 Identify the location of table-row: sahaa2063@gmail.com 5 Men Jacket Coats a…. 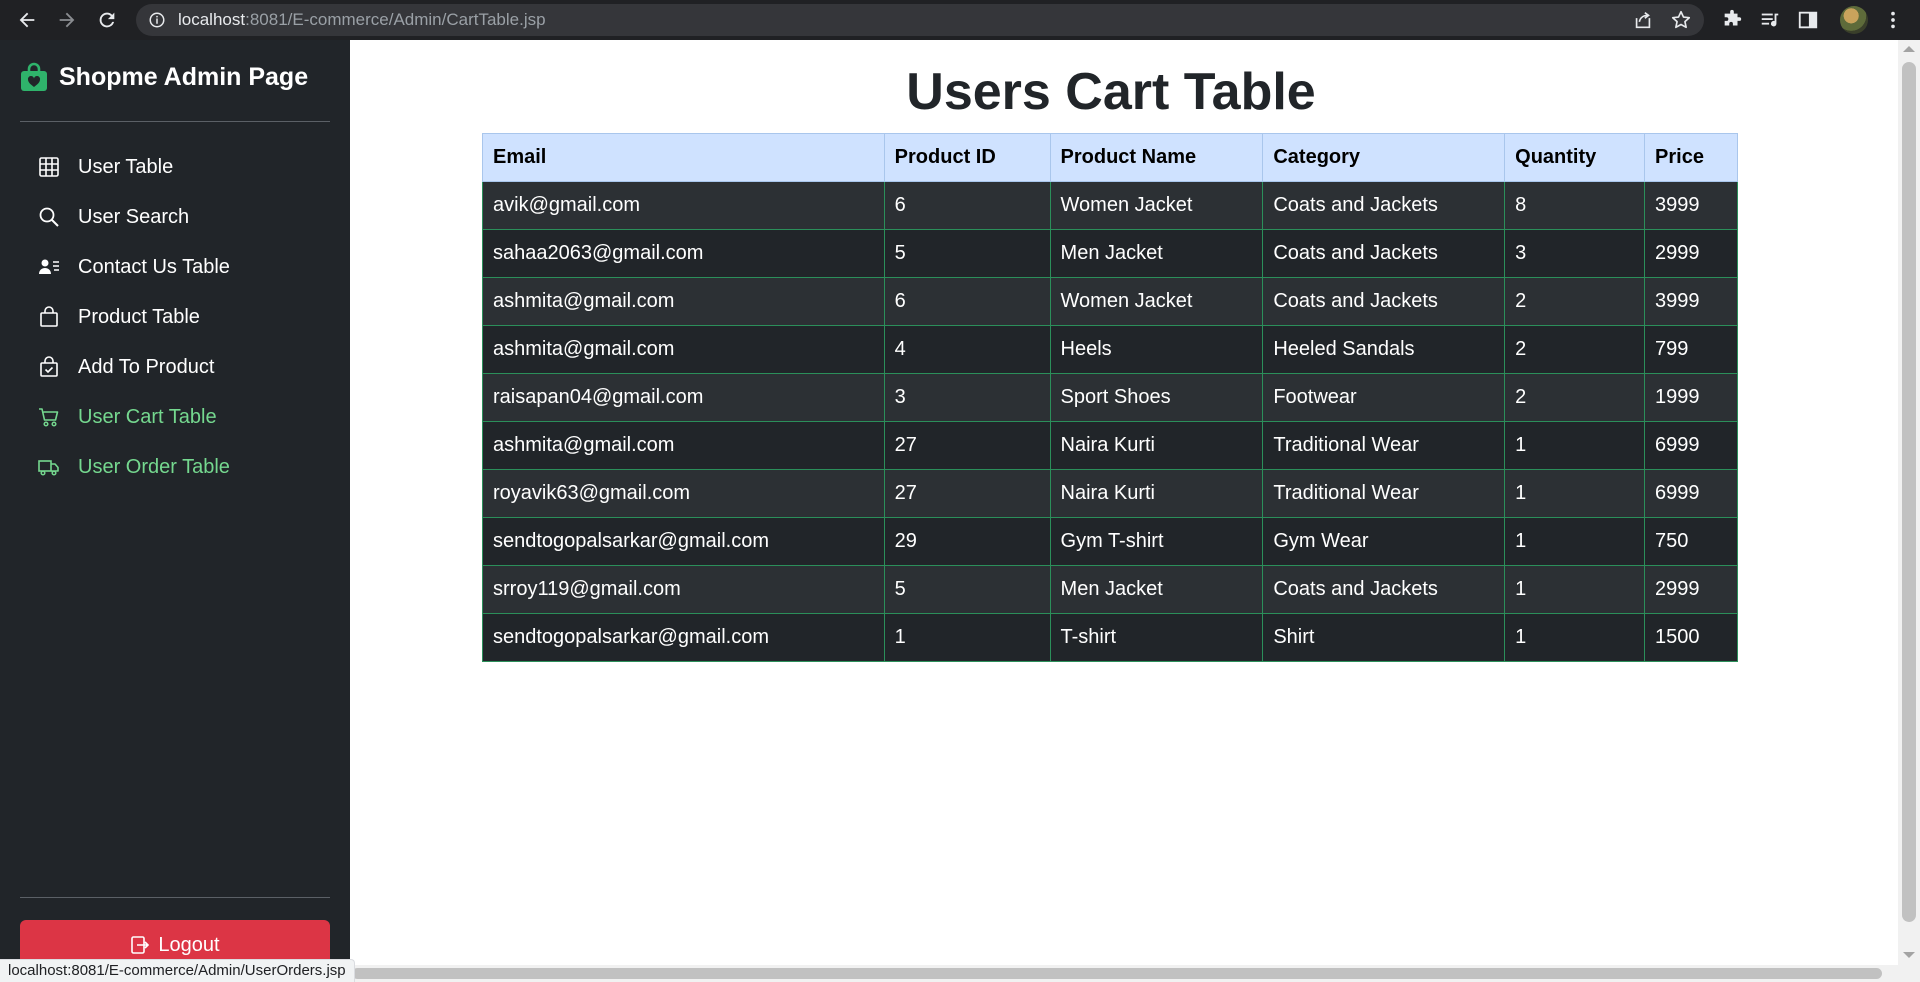
(1110, 253).